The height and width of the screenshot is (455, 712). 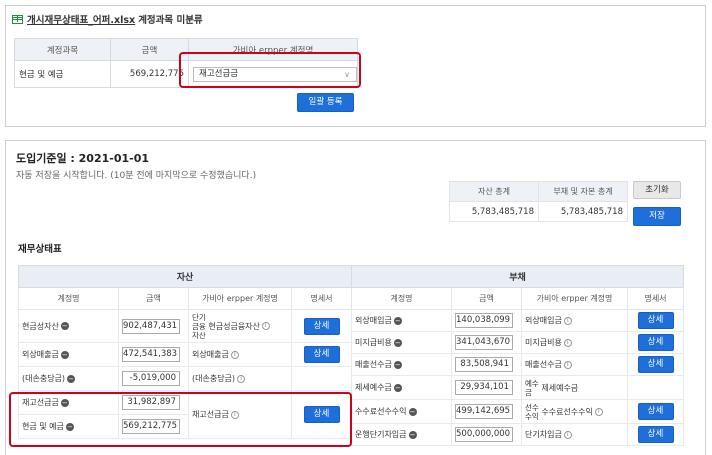 What do you see at coordinates (151, 354) in the screenshot?
I see `amount-input: 472,541,383` at bounding box center [151, 354].